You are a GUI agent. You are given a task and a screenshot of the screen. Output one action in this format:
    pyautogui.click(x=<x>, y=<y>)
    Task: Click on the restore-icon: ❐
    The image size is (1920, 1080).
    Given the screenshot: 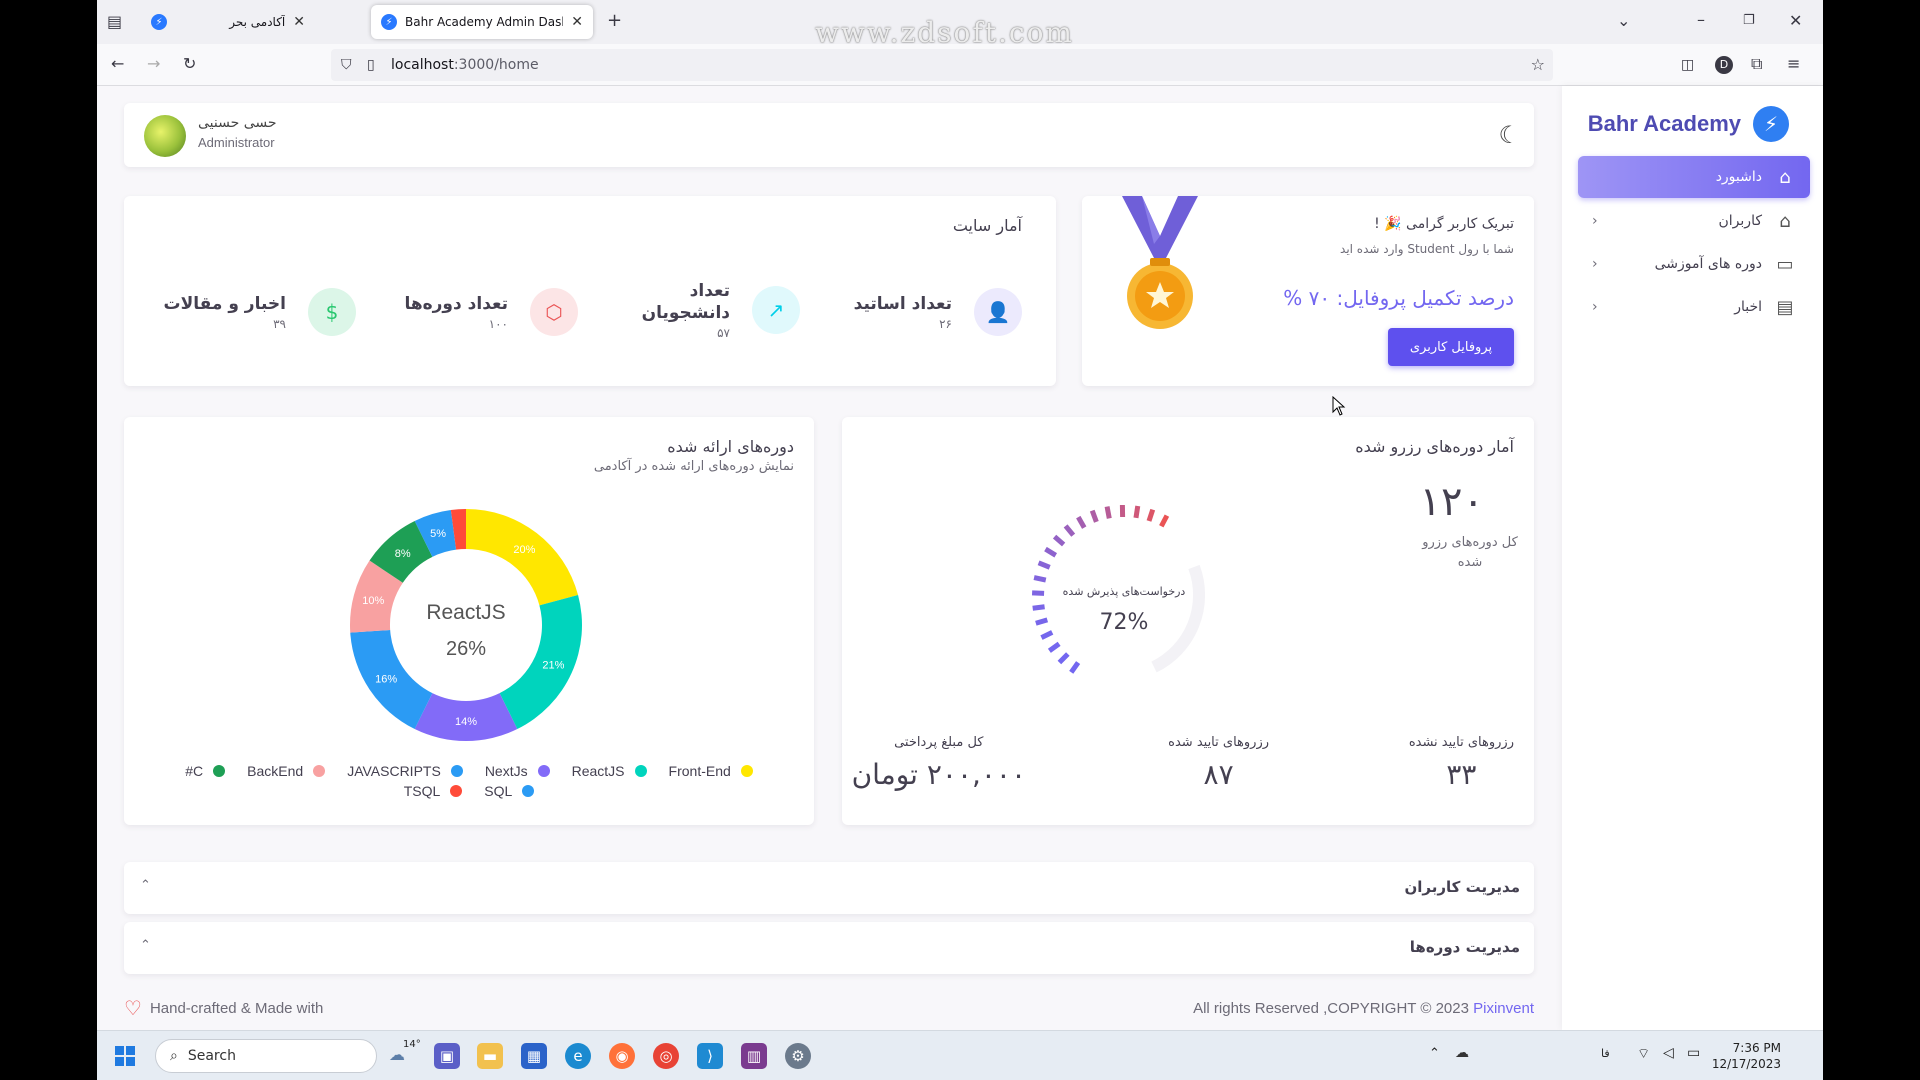 What is the action you would take?
    pyautogui.click(x=1749, y=21)
    